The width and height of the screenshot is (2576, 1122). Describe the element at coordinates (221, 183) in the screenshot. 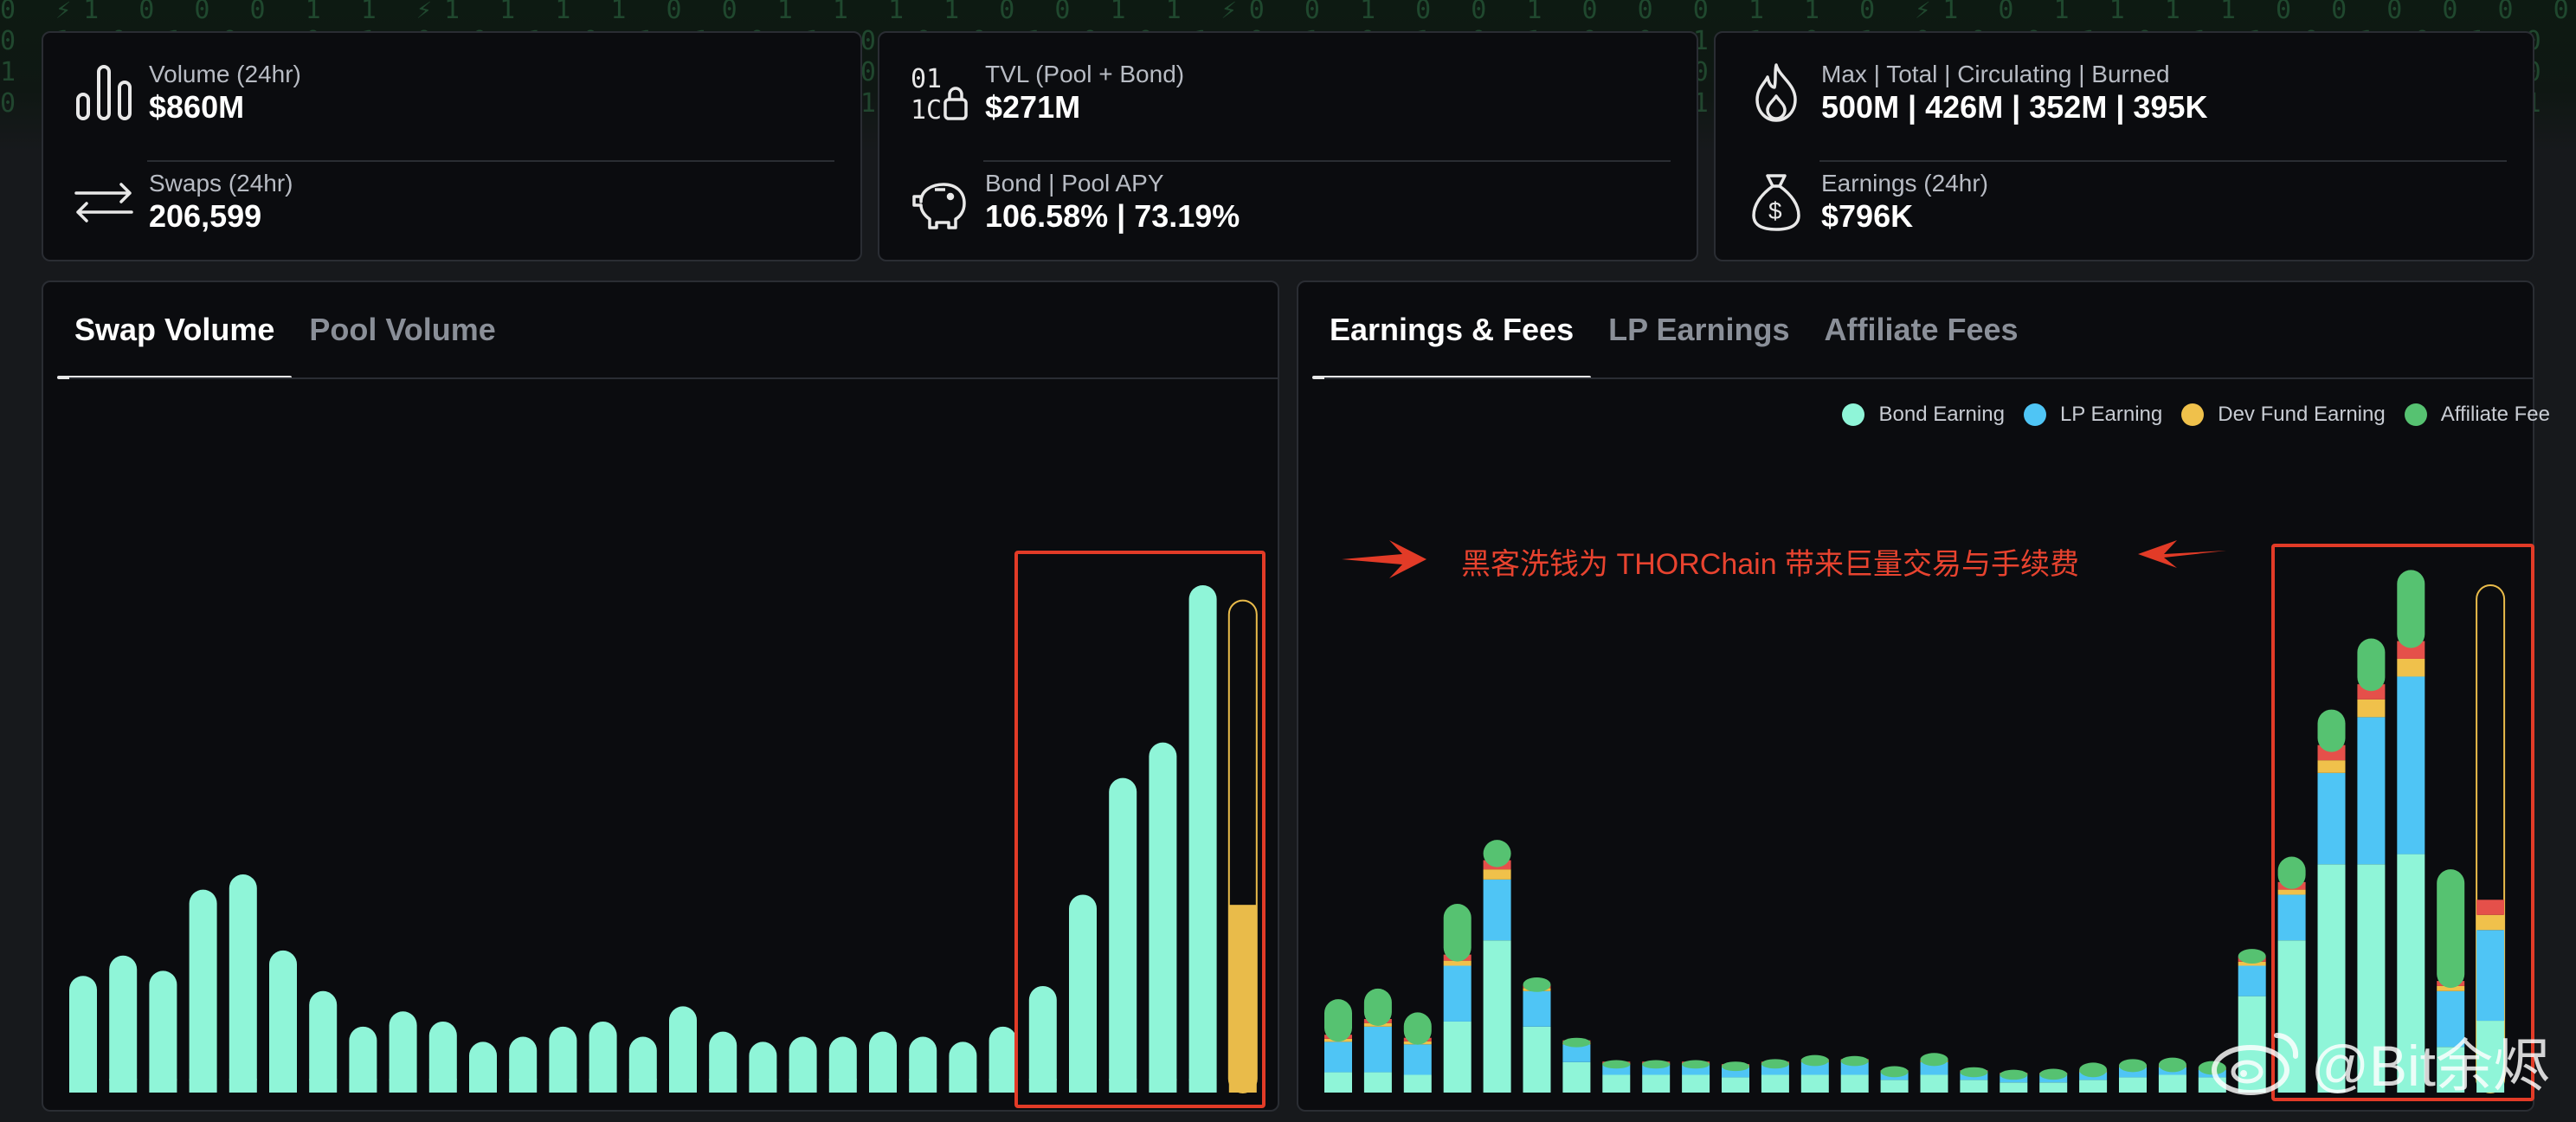

I see `stat-label: Swaps (24hr)` at that location.